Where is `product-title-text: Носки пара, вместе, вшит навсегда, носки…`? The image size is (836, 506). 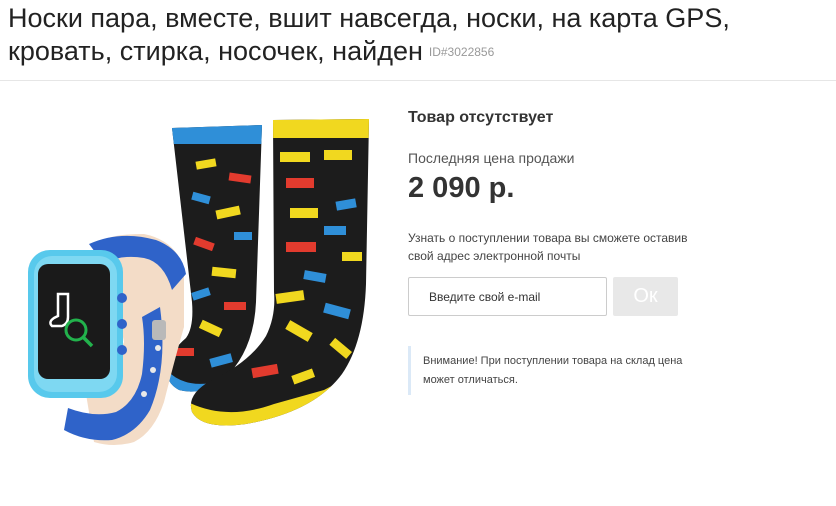 product-title-text: Носки пара, вместе, вшит навсегда, носки… is located at coordinates (369, 34).